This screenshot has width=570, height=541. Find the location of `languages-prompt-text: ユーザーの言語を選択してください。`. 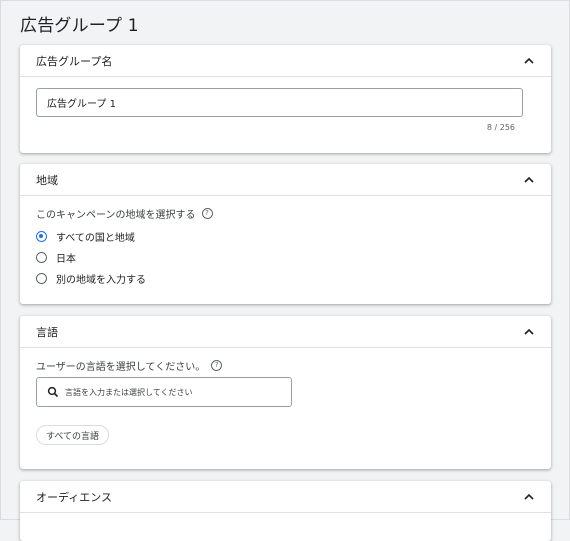

languages-prompt-text: ユーザーの言語を選択してください。 is located at coordinates (121, 367).